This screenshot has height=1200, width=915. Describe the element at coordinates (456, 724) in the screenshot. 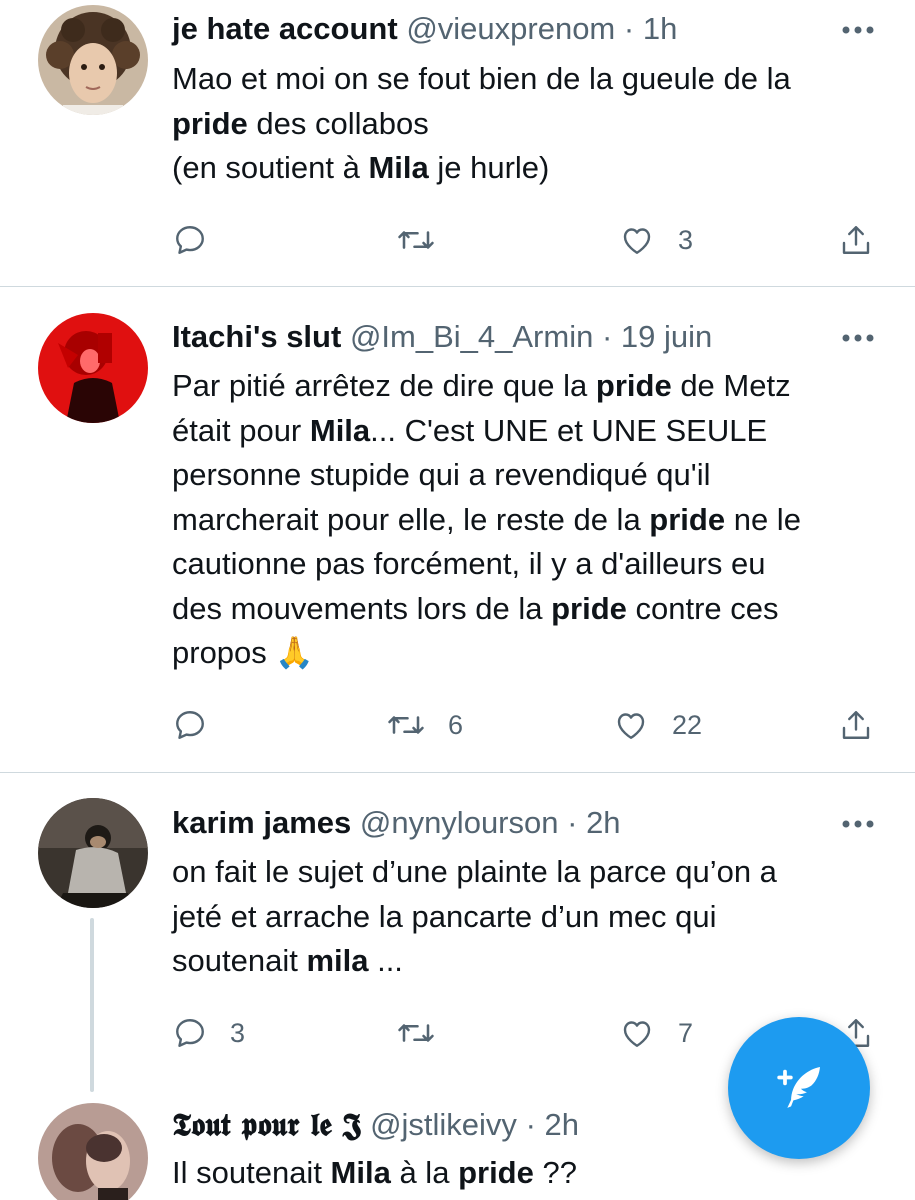

I see `retweet-count: 6` at that location.